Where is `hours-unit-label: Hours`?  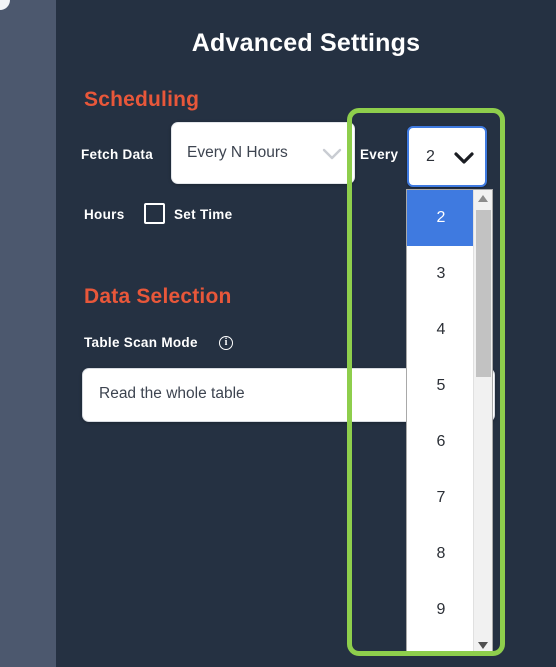
hours-unit-label: Hours is located at coordinates (104, 214).